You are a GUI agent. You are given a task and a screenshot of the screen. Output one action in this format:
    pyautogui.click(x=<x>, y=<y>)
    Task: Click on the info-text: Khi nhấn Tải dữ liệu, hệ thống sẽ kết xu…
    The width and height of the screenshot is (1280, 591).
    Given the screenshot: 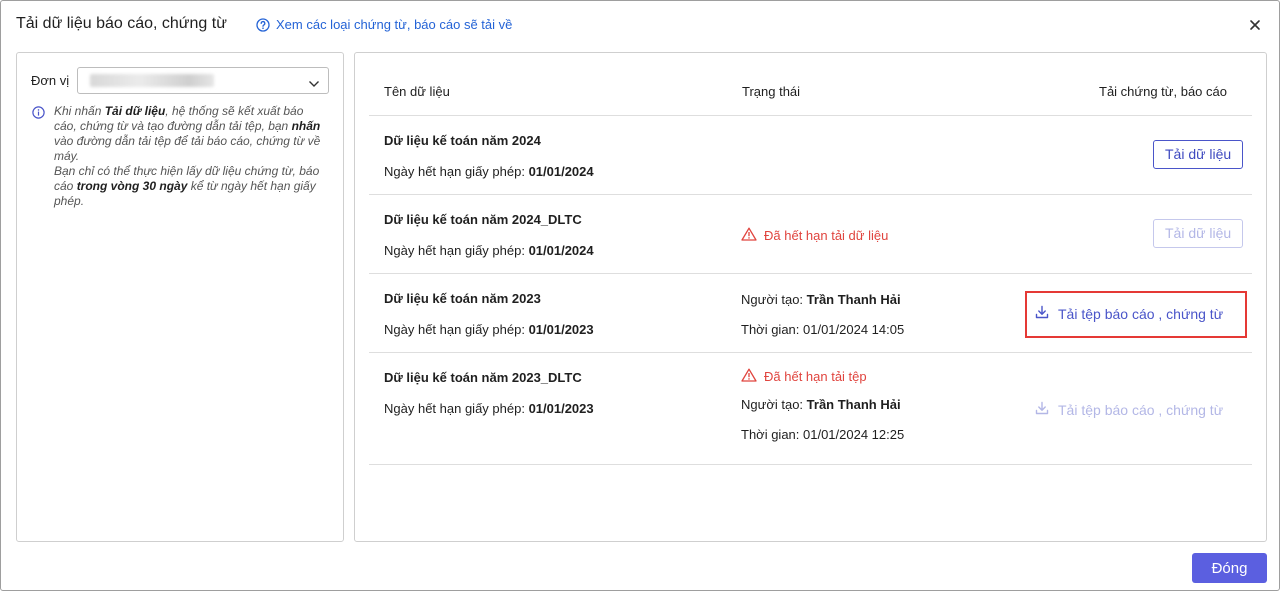 What is the action you would take?
    pyautogui.click(x=190, y=156)
    